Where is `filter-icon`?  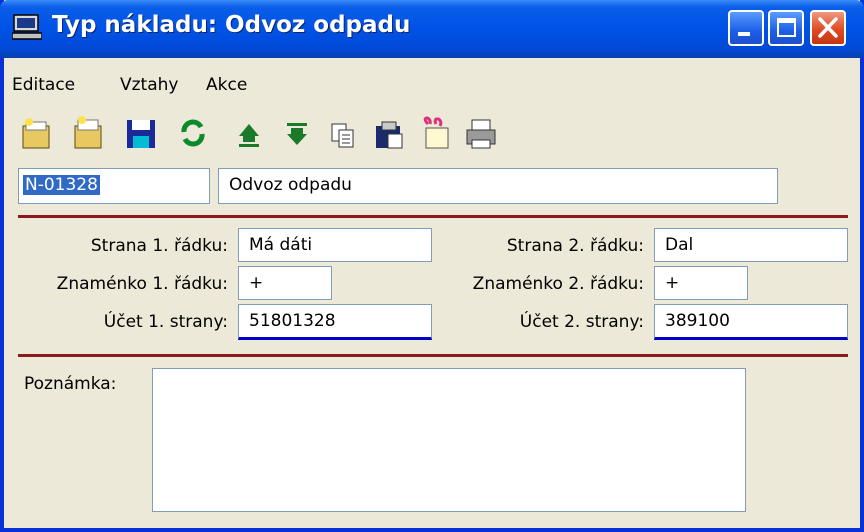 filter-icon is located at coordinates (435, 133).